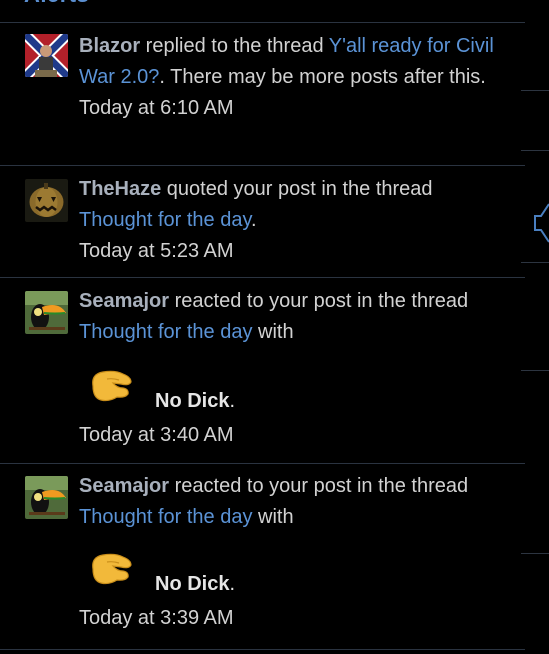 The image size is (549, 654). What do you see at coordinates (156, 435) in the screenshot?
I see `alert-timestamp: Today at 3:40 AM` at bounding box center [156, 435].